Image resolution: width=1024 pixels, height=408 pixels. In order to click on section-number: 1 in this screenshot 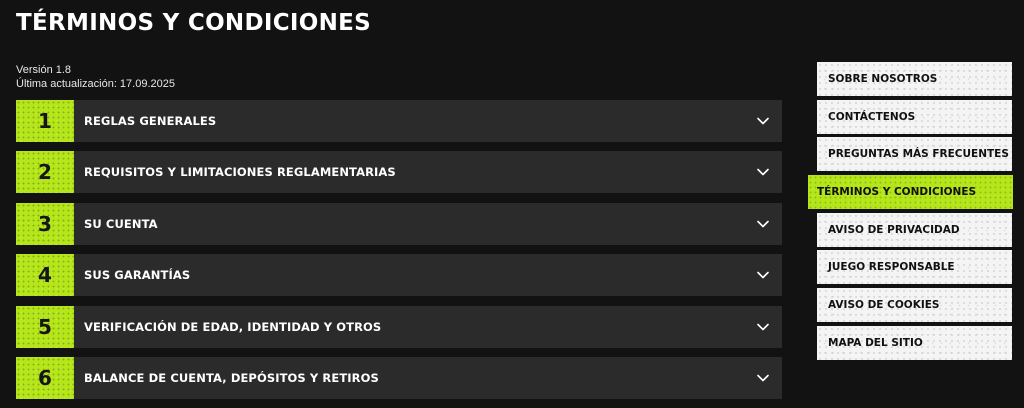, I will do `click(45, 121)`.